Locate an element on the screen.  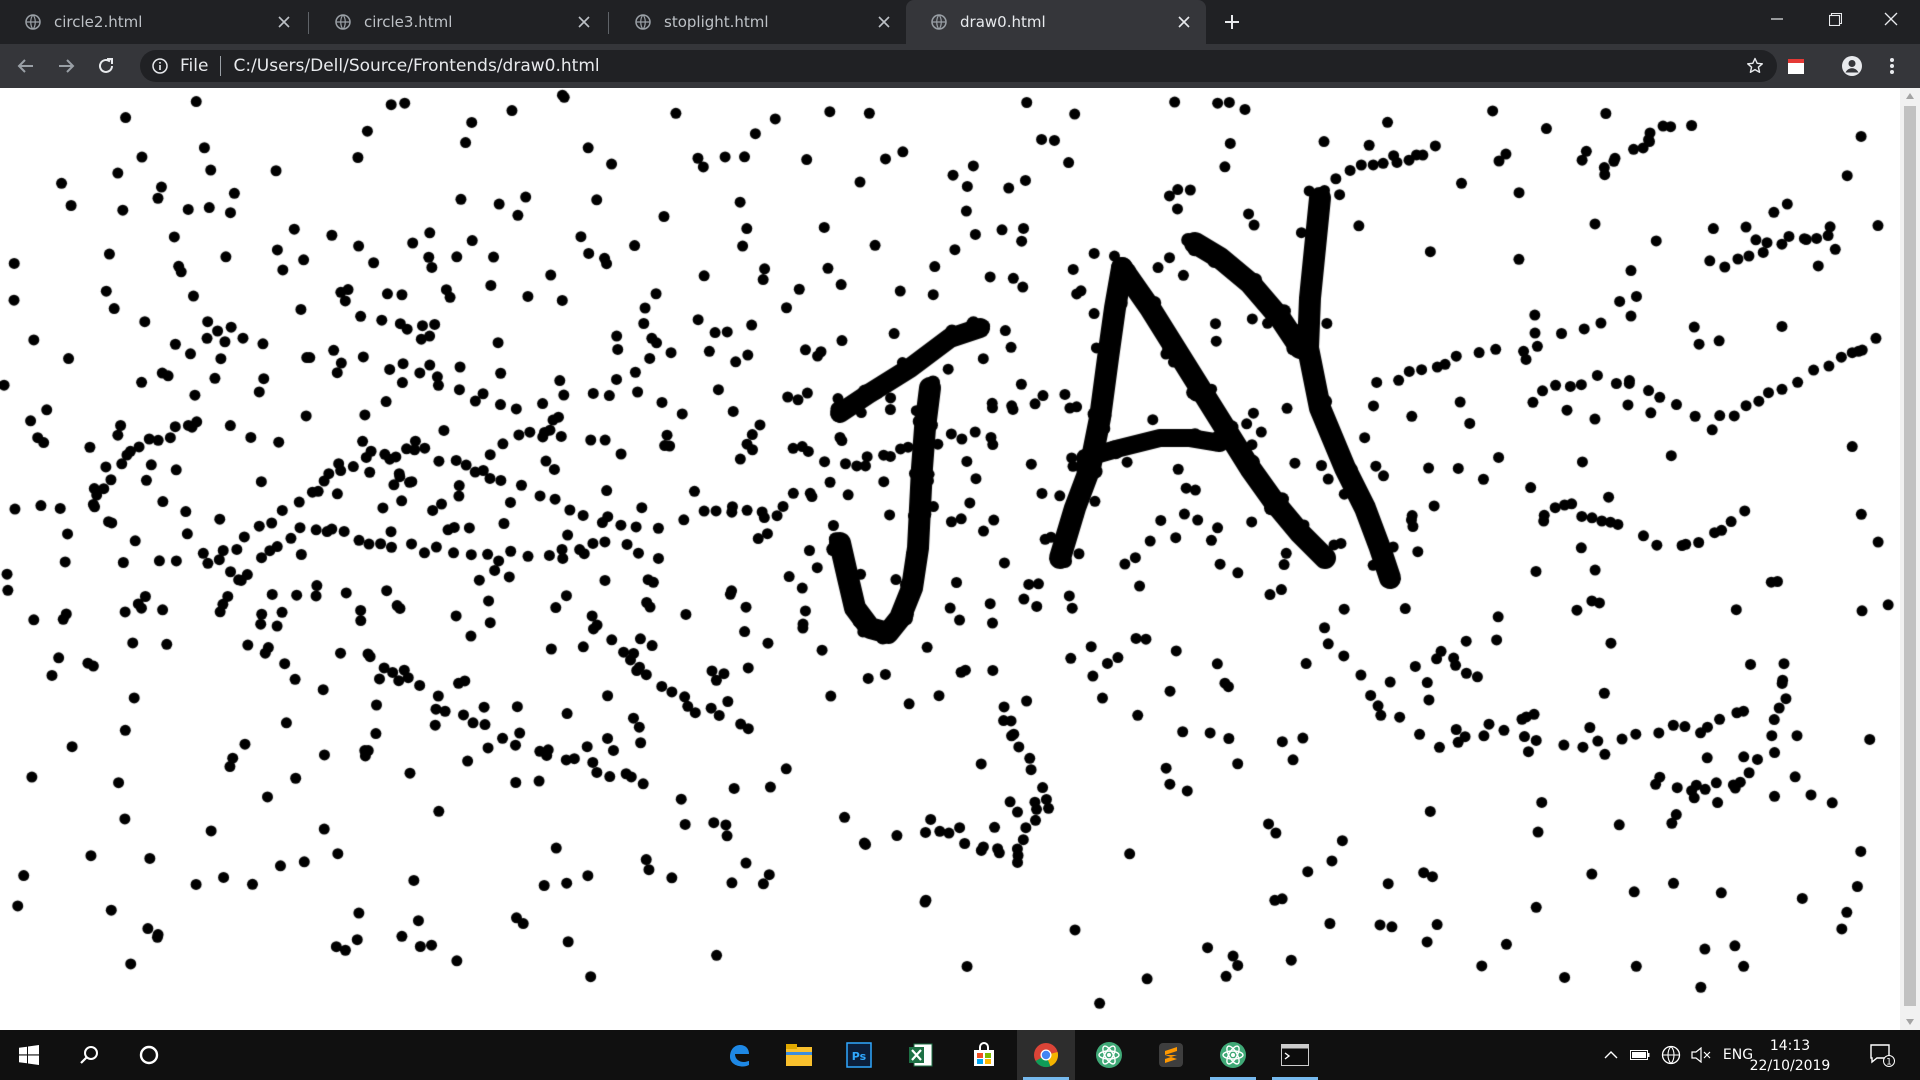
chrome-icon is located at coordinates (1046, 1055).